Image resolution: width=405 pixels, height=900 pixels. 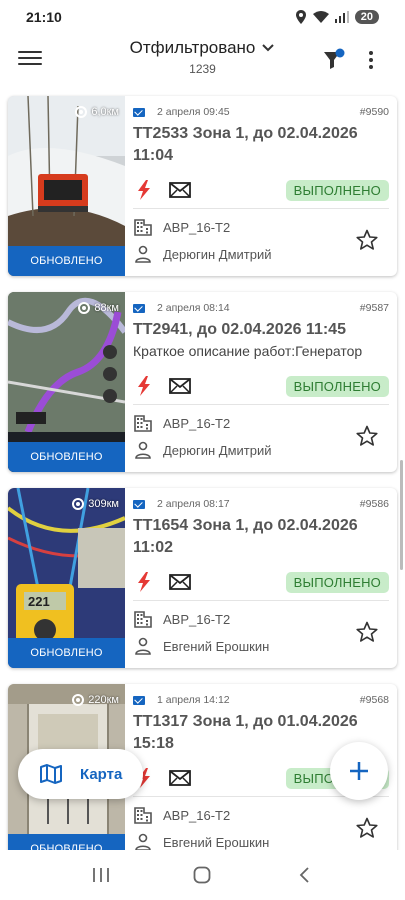 What do you see at coordinates (320, 17) in the screenshot?
I see `wifi-icon` at bounding box center [320, 17].